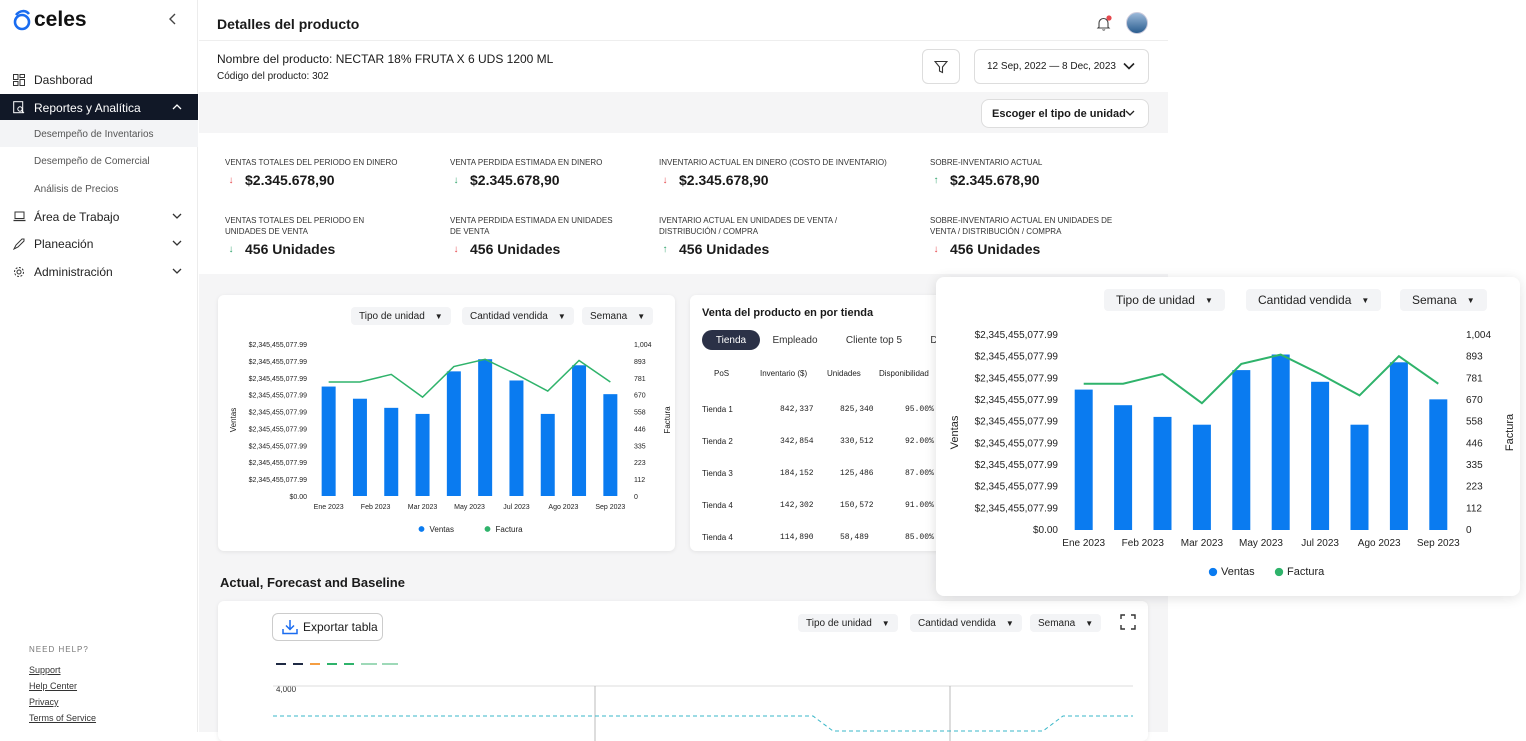 This screenshot has width=1526, height=741. What do you see at coordinates (1478, 335) in the screenshot?
I see `y2-tick-label: 1,004` at bounding box center [1478, 335].